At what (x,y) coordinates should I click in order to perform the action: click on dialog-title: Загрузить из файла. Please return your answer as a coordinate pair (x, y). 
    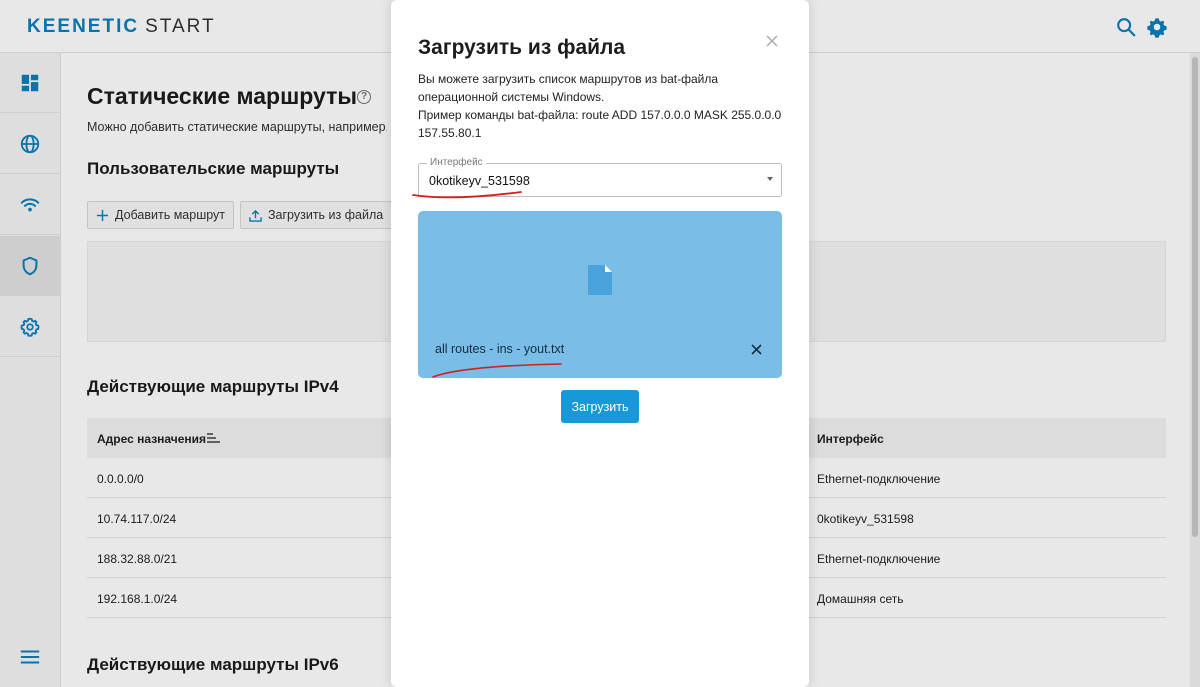
    Looking at the image, I should click on (522, 47).